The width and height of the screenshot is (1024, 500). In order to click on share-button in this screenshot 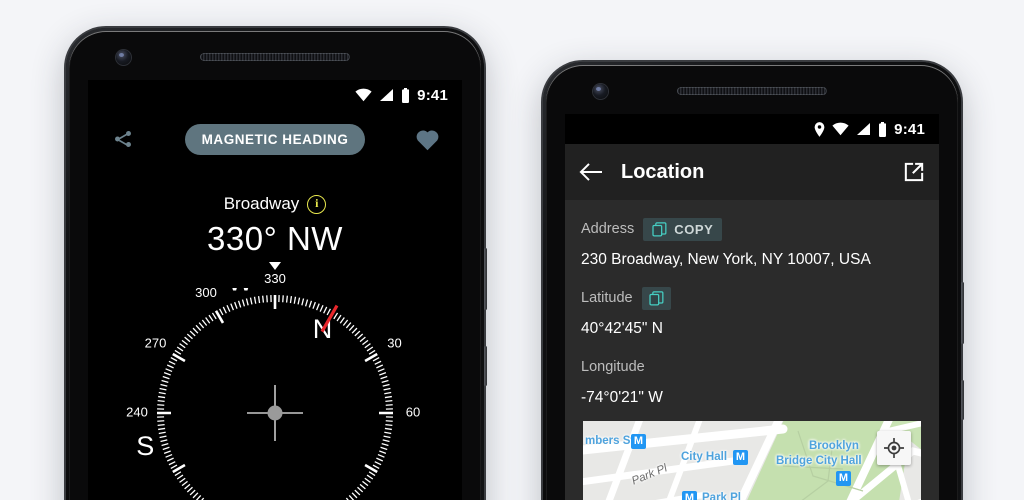, I will do `click(123, 139)`.